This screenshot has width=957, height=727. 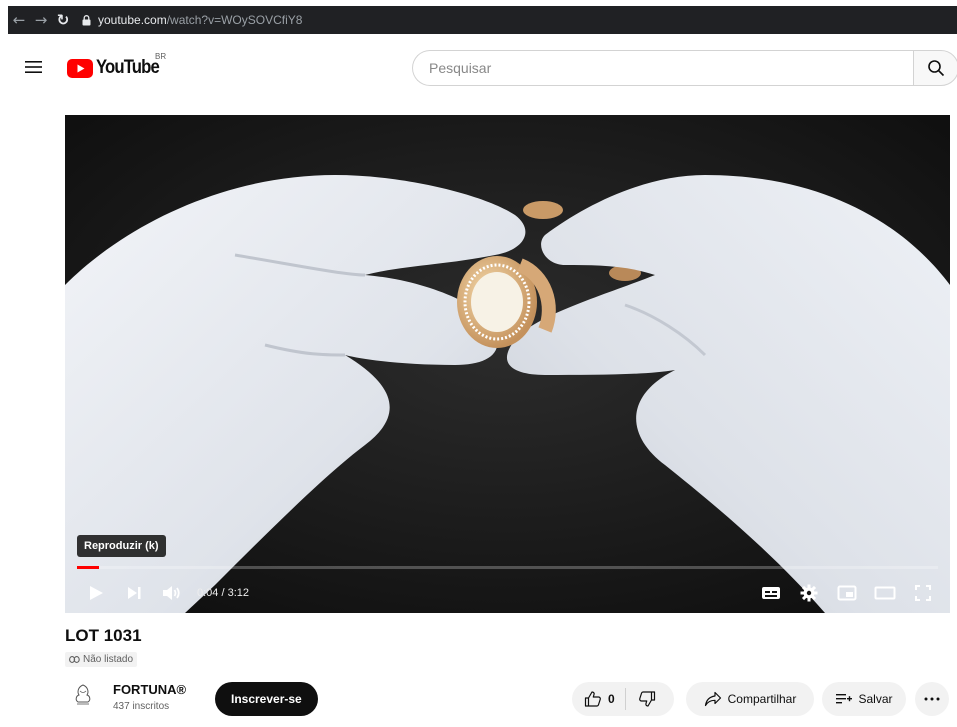 I want to click on subtitles-icon, so click(x=771, y=593).